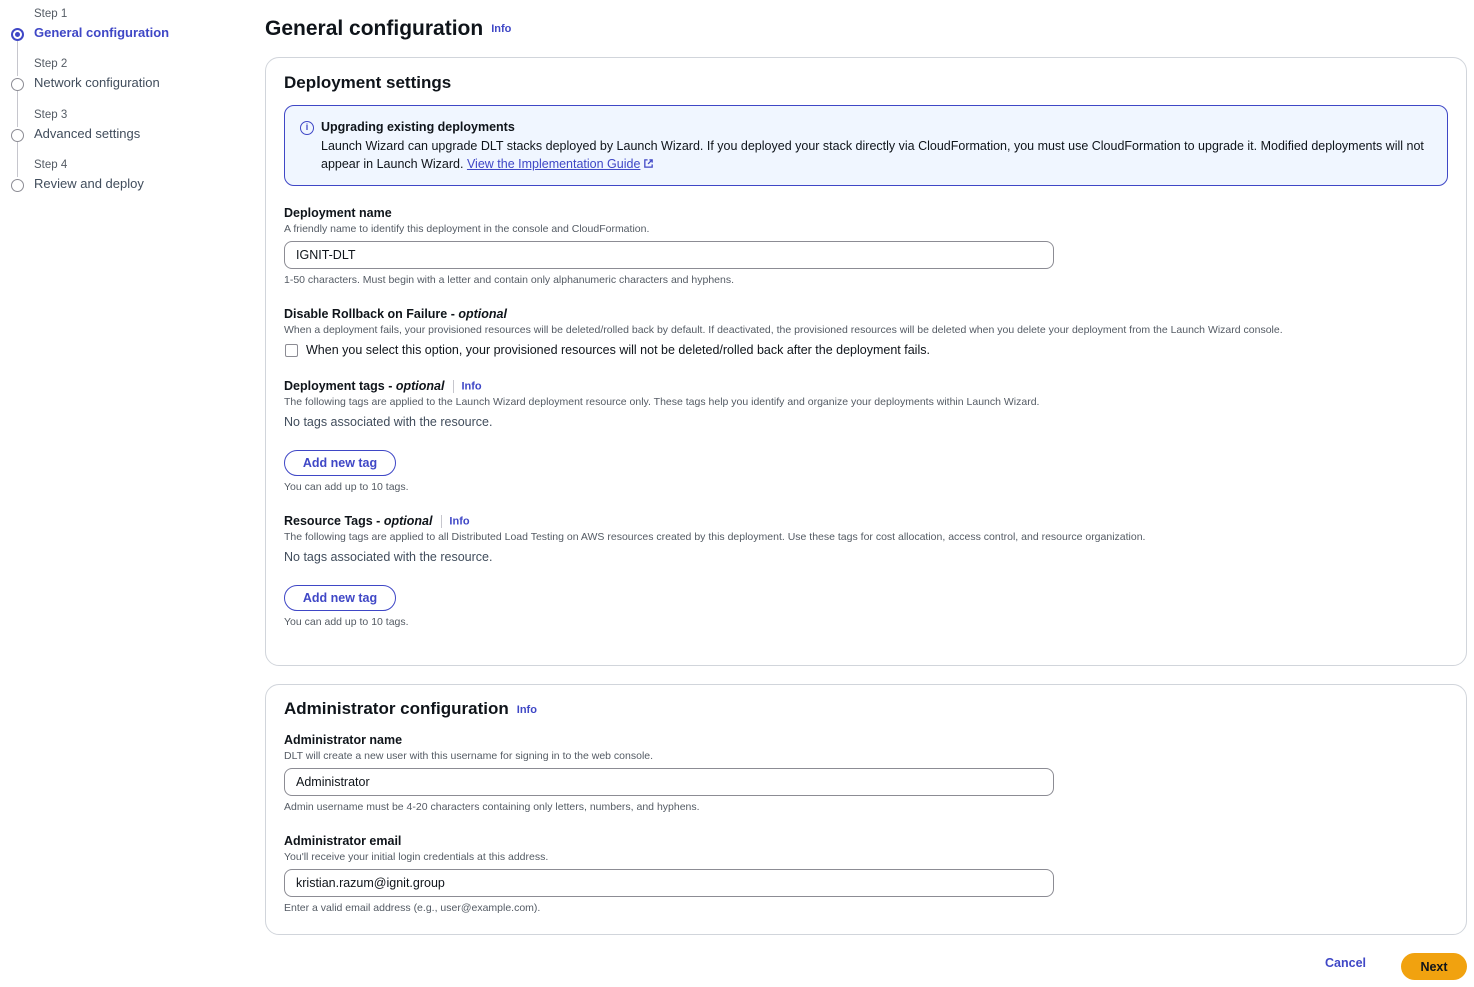 The image size is (1474, 987). I want to click on deployment-tags-label-text: Deployment tags, so click(334, 386).